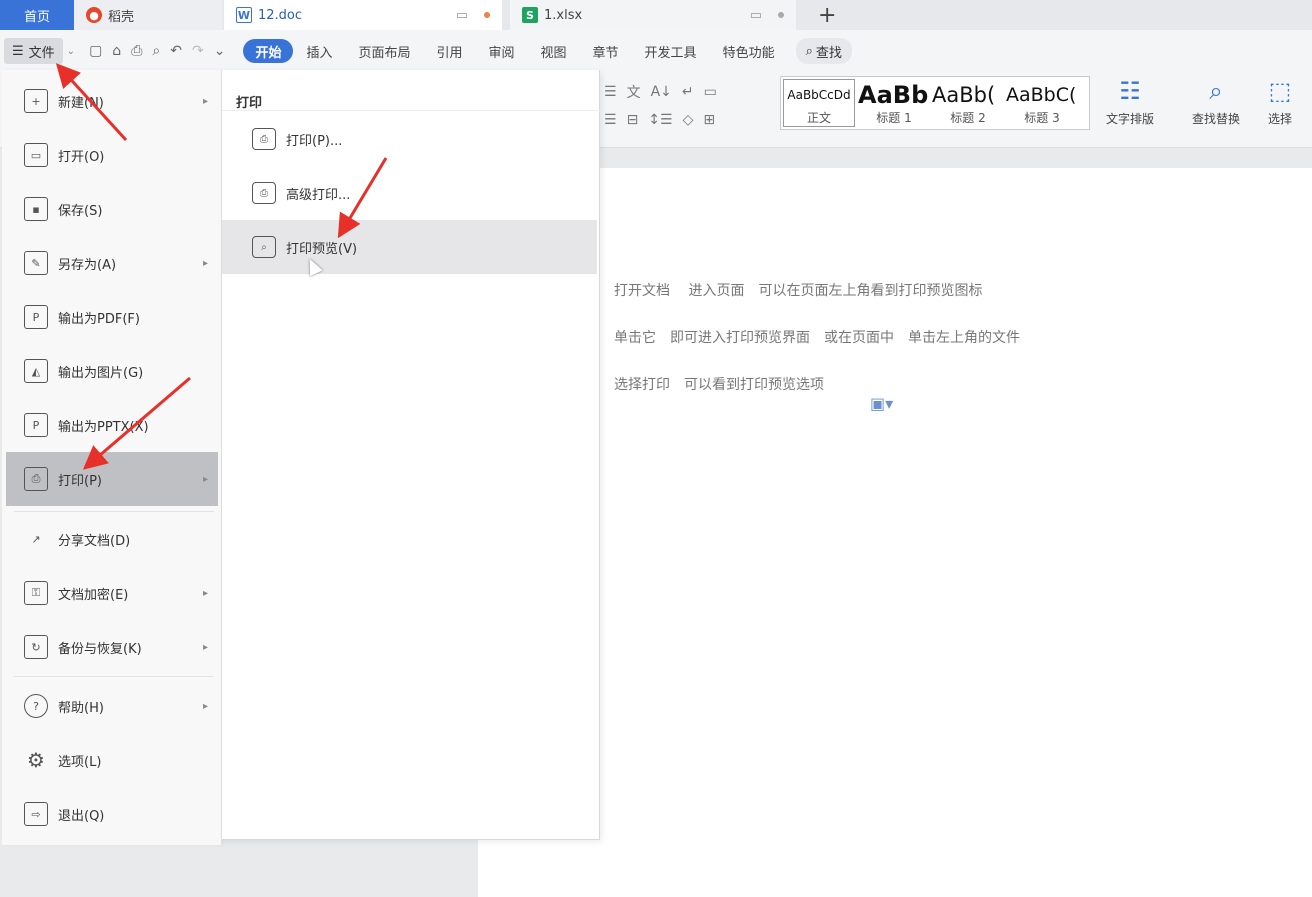  I want to click on tab-special-features: 特色功能, so click(749, 51).